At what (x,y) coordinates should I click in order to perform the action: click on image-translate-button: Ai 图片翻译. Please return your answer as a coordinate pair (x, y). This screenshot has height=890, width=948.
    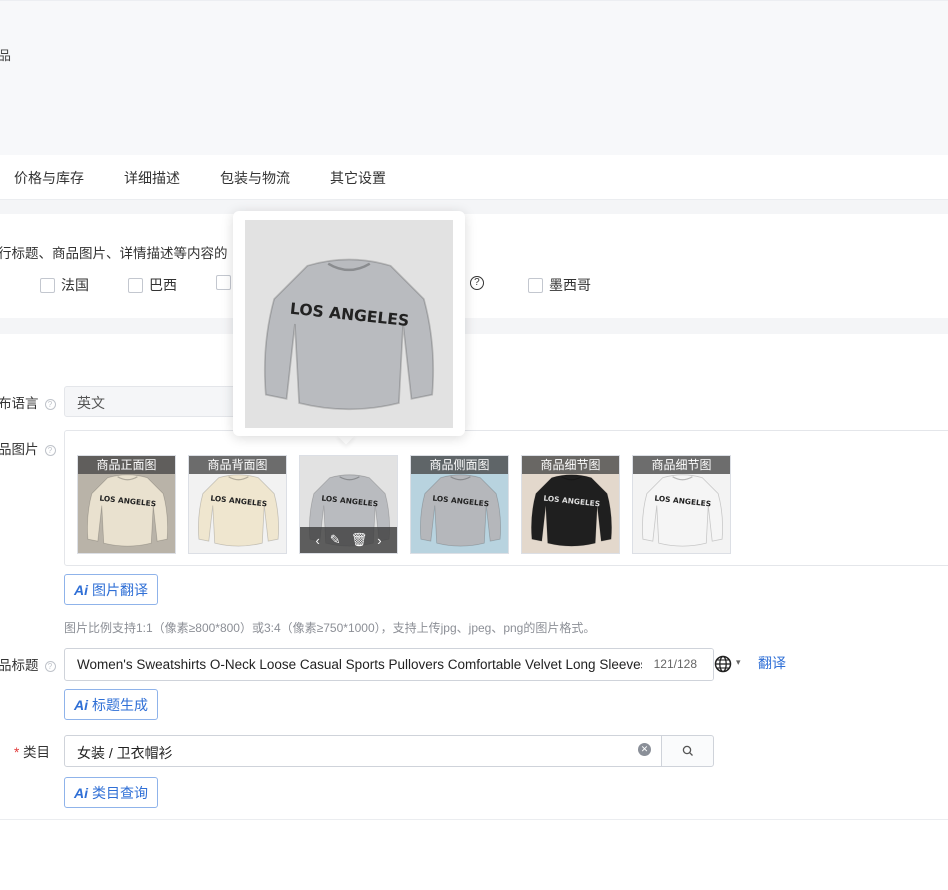
    Looking at the image, I should click on (111, 589).